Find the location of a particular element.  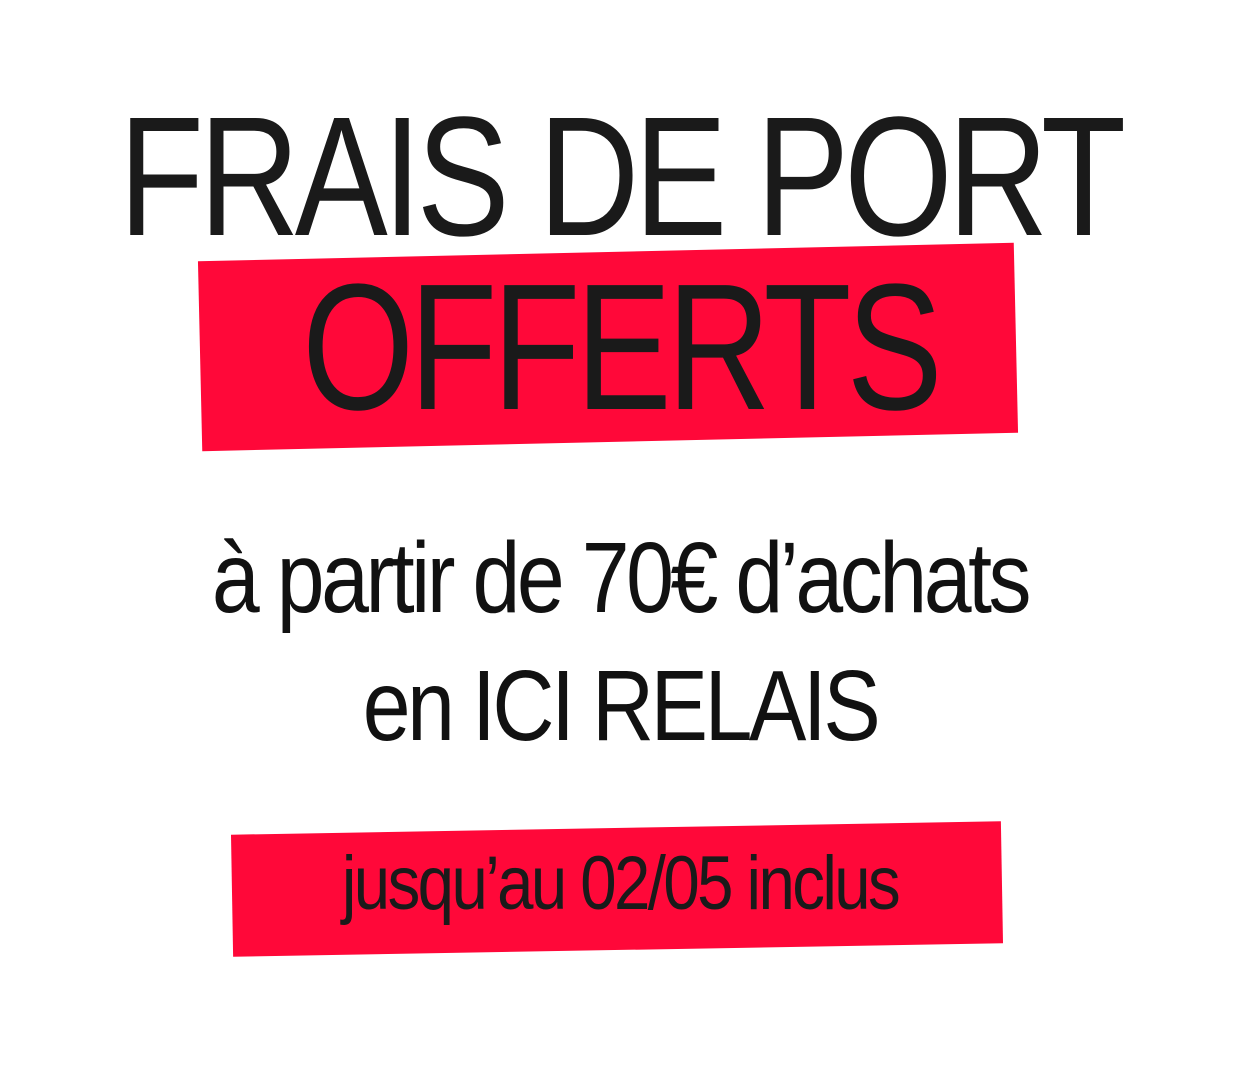

minimum-purchase-text: à partir de 70€ d’achats is located at coordinates (621, 578).